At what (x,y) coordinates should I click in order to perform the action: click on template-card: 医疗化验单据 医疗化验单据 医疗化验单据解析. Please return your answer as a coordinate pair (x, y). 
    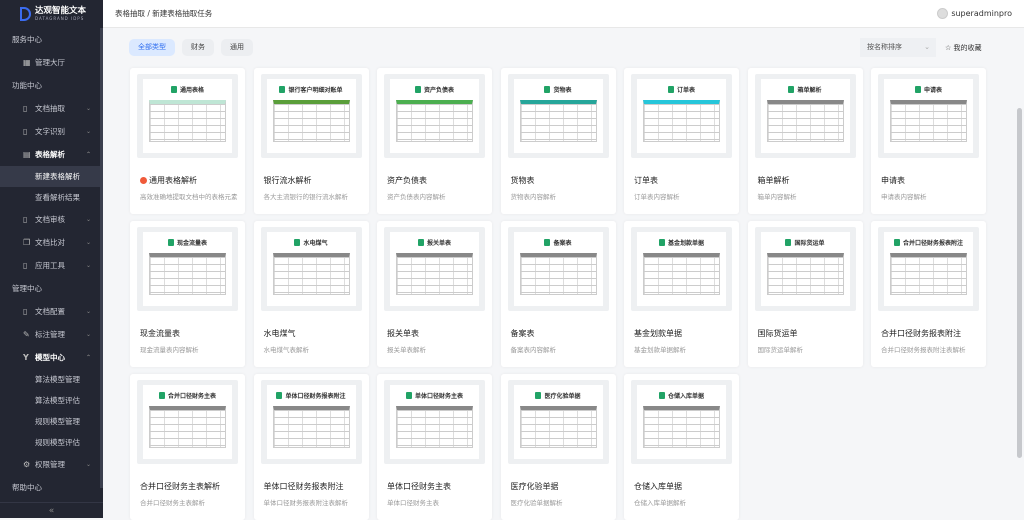
    Looking at the image, I should click on (558, 447).